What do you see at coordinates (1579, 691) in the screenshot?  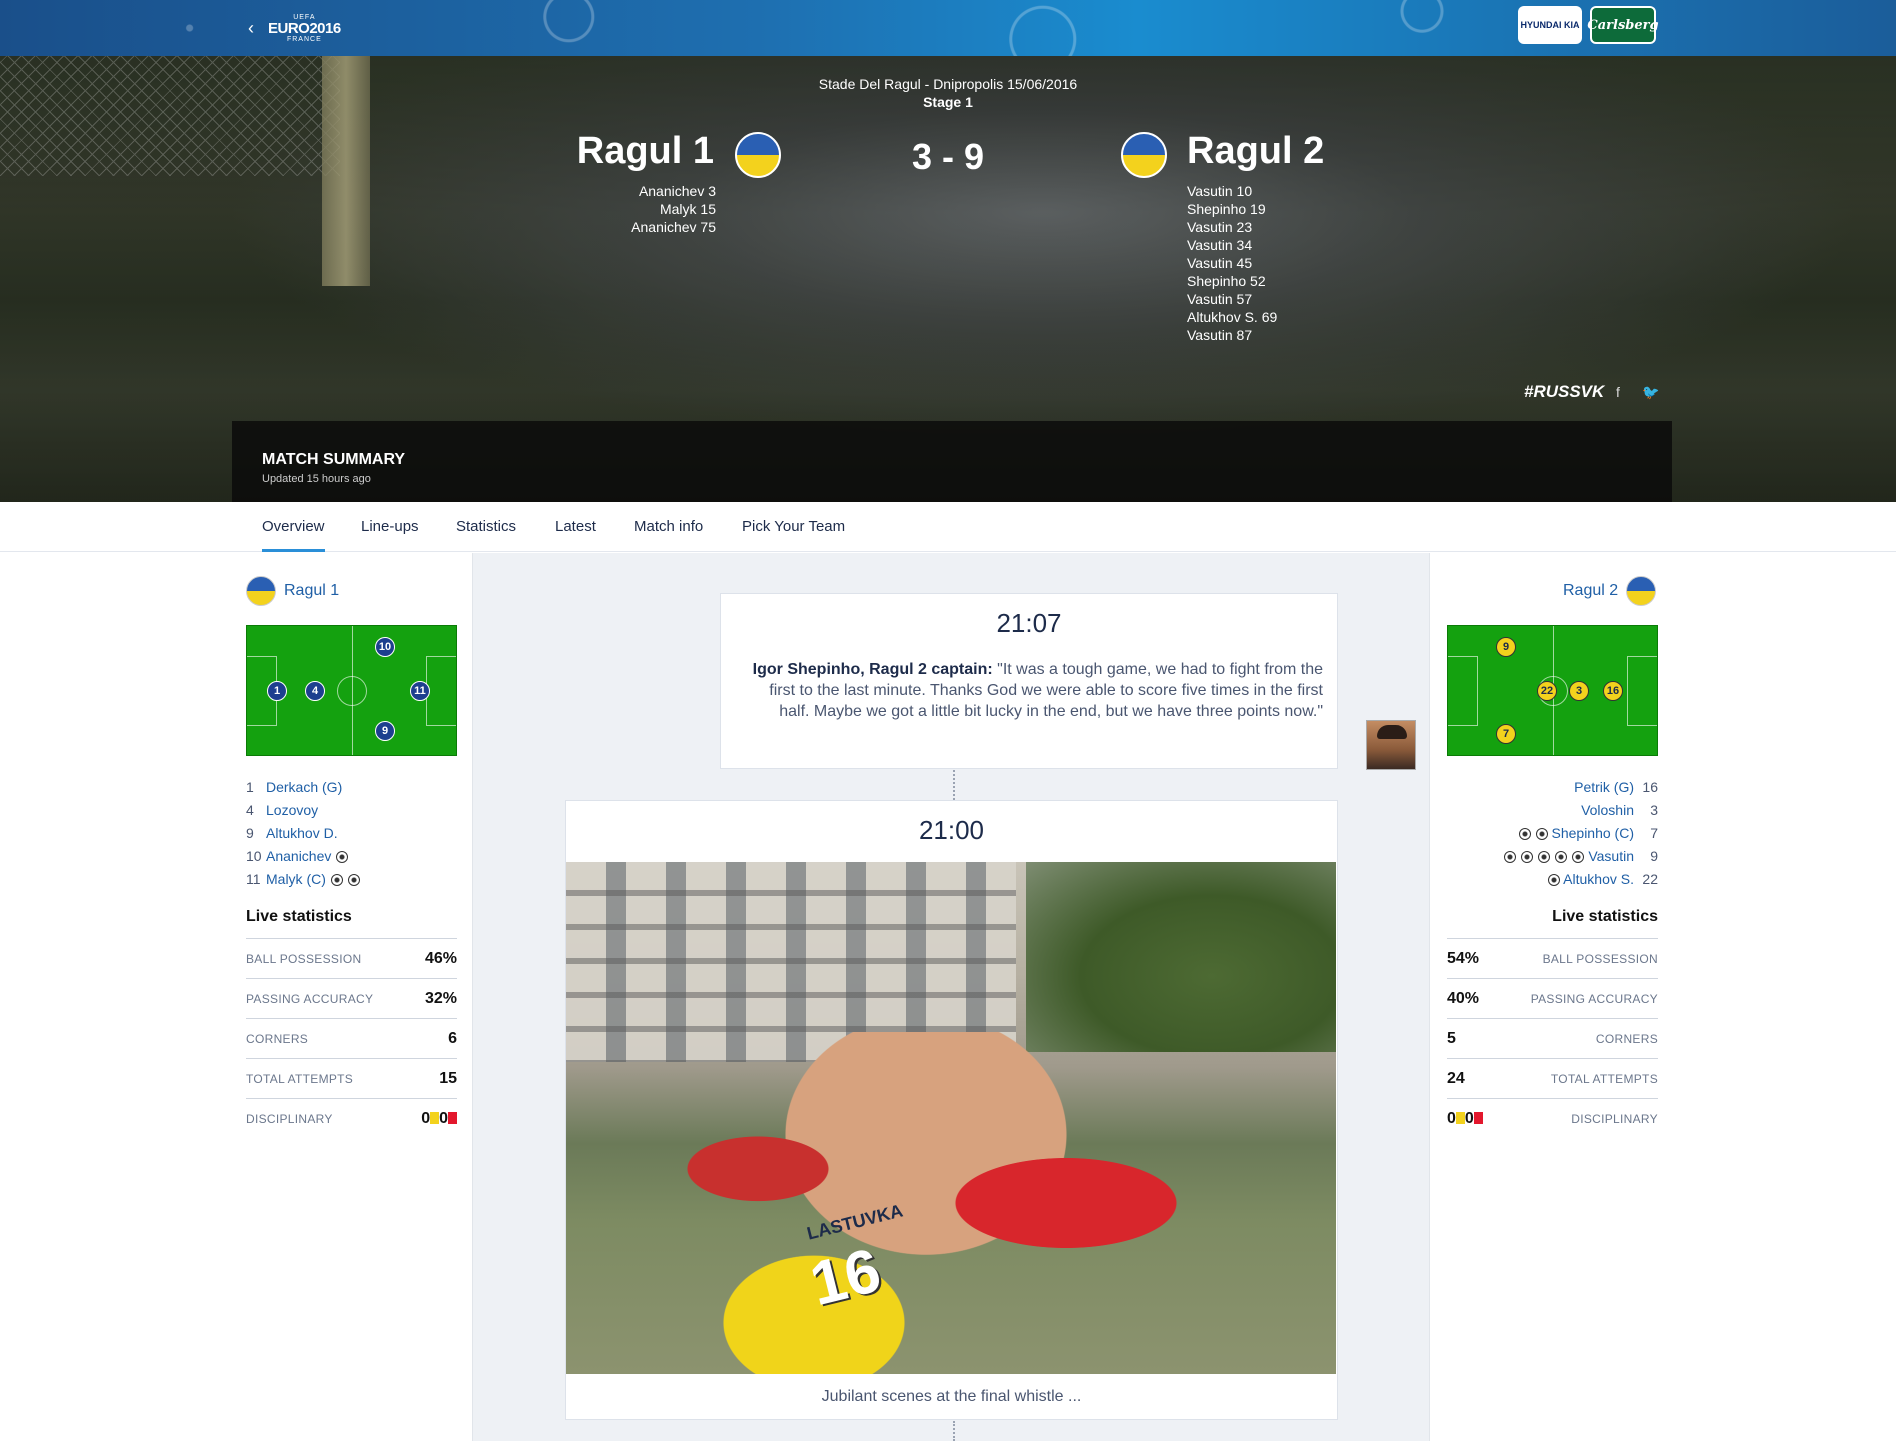 I see `pitch-player: 3` at bounding box center [1579, 691].